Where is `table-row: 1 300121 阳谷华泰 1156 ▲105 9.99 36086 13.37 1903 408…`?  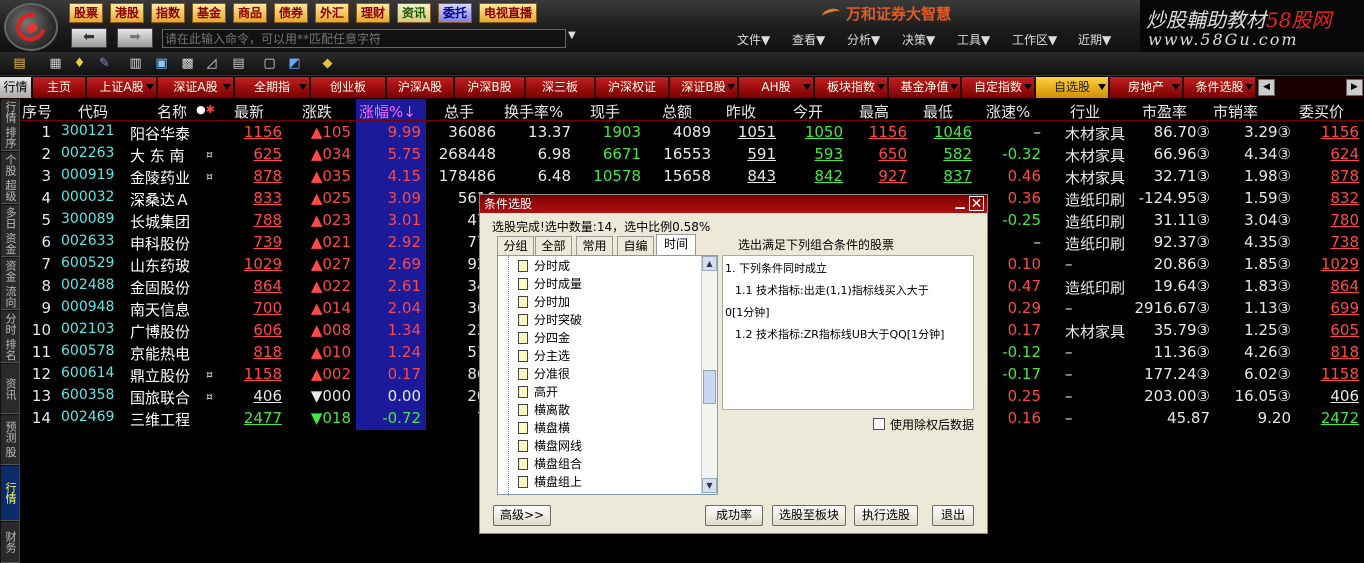
table-row: 1 300121 阳谷华泰 1156 ▲105 9.99 36086 13.37 1903 408… is located at coordinates (692, 132).